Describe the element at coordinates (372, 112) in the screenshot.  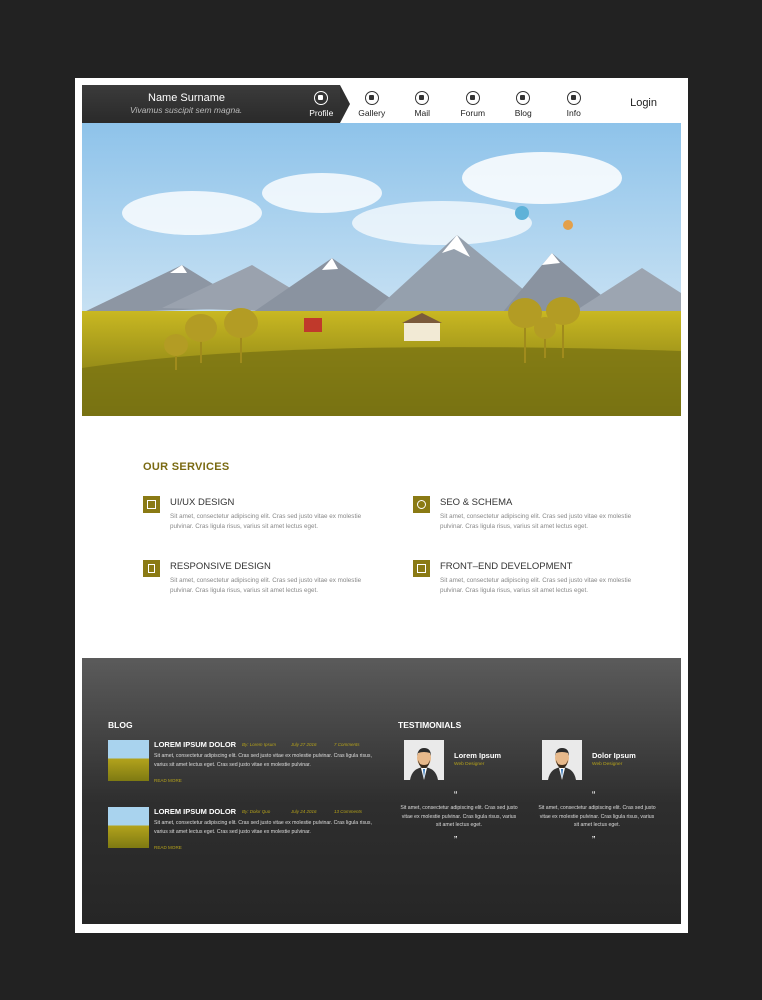
I see `nav-label: Gallery` at that location.